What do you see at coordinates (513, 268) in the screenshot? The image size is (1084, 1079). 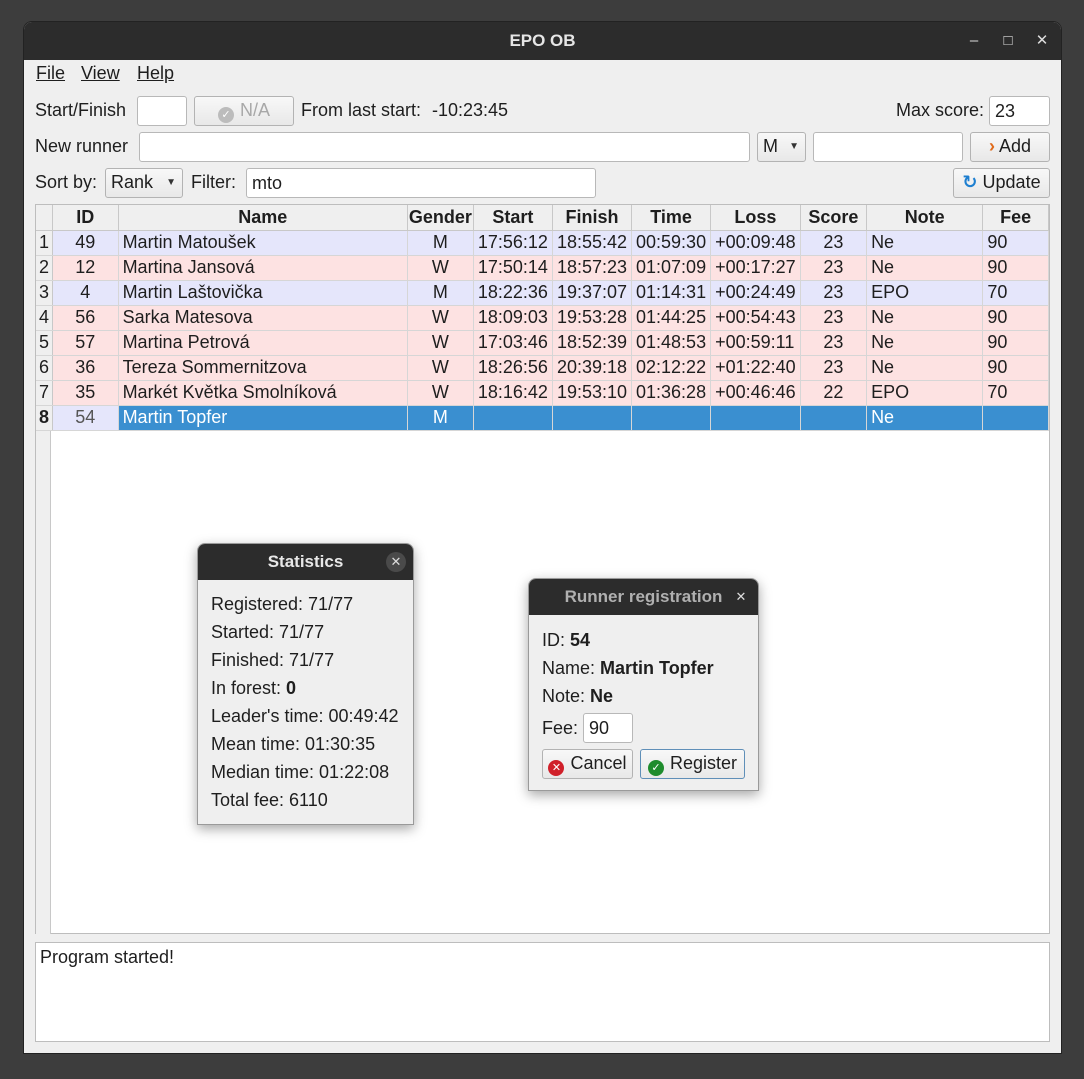 I see `cell-start: 17:50:14` at bounding box center [513, 268].